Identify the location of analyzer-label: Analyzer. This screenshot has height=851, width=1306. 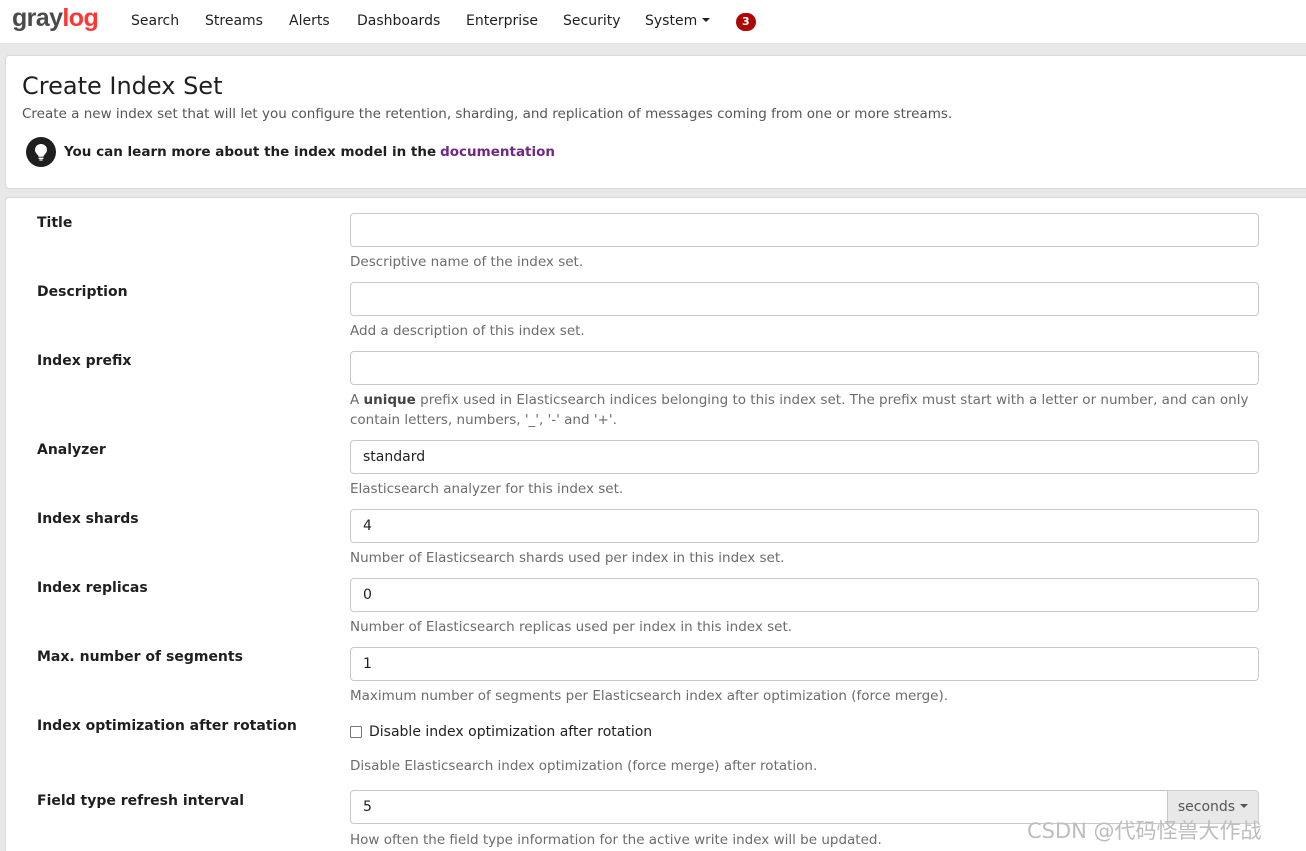
(71, 450).